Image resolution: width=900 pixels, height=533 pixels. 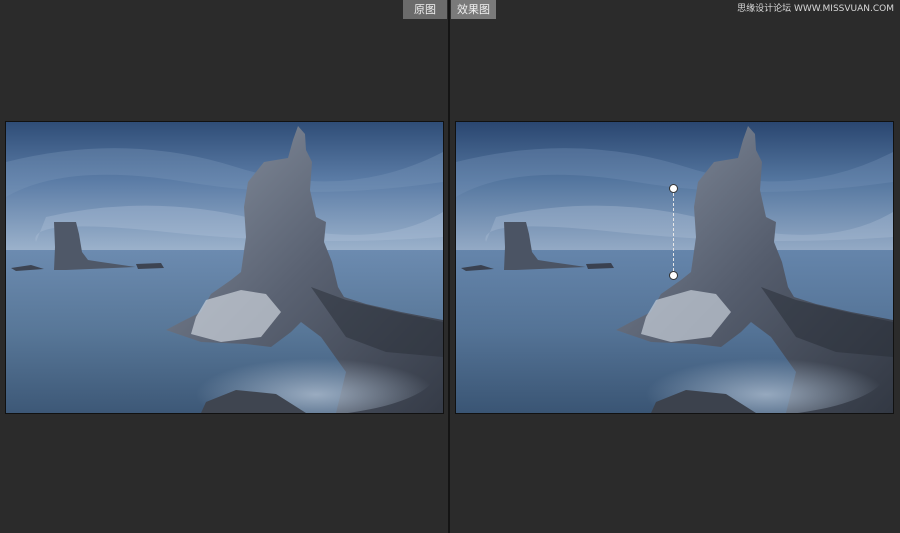 I want to click on adjustment-guide-line, so click(x=673, y=232).